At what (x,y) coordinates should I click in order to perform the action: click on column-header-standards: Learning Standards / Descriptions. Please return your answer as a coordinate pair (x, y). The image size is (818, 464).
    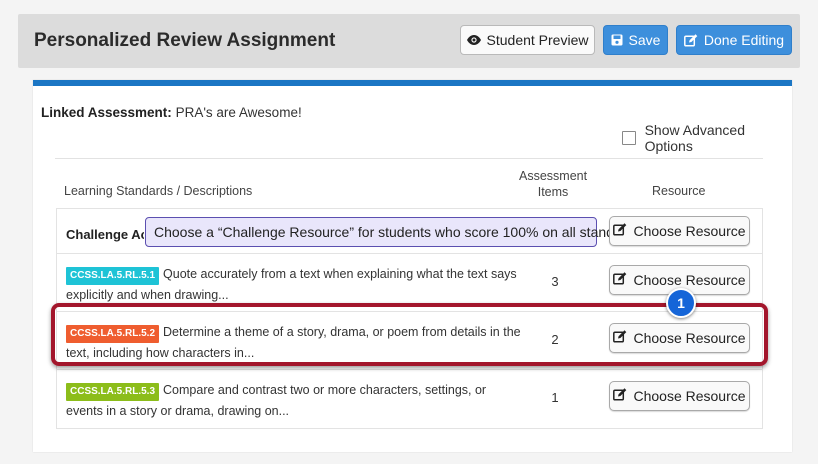
    Looking at the image, I should click on (158, 191).